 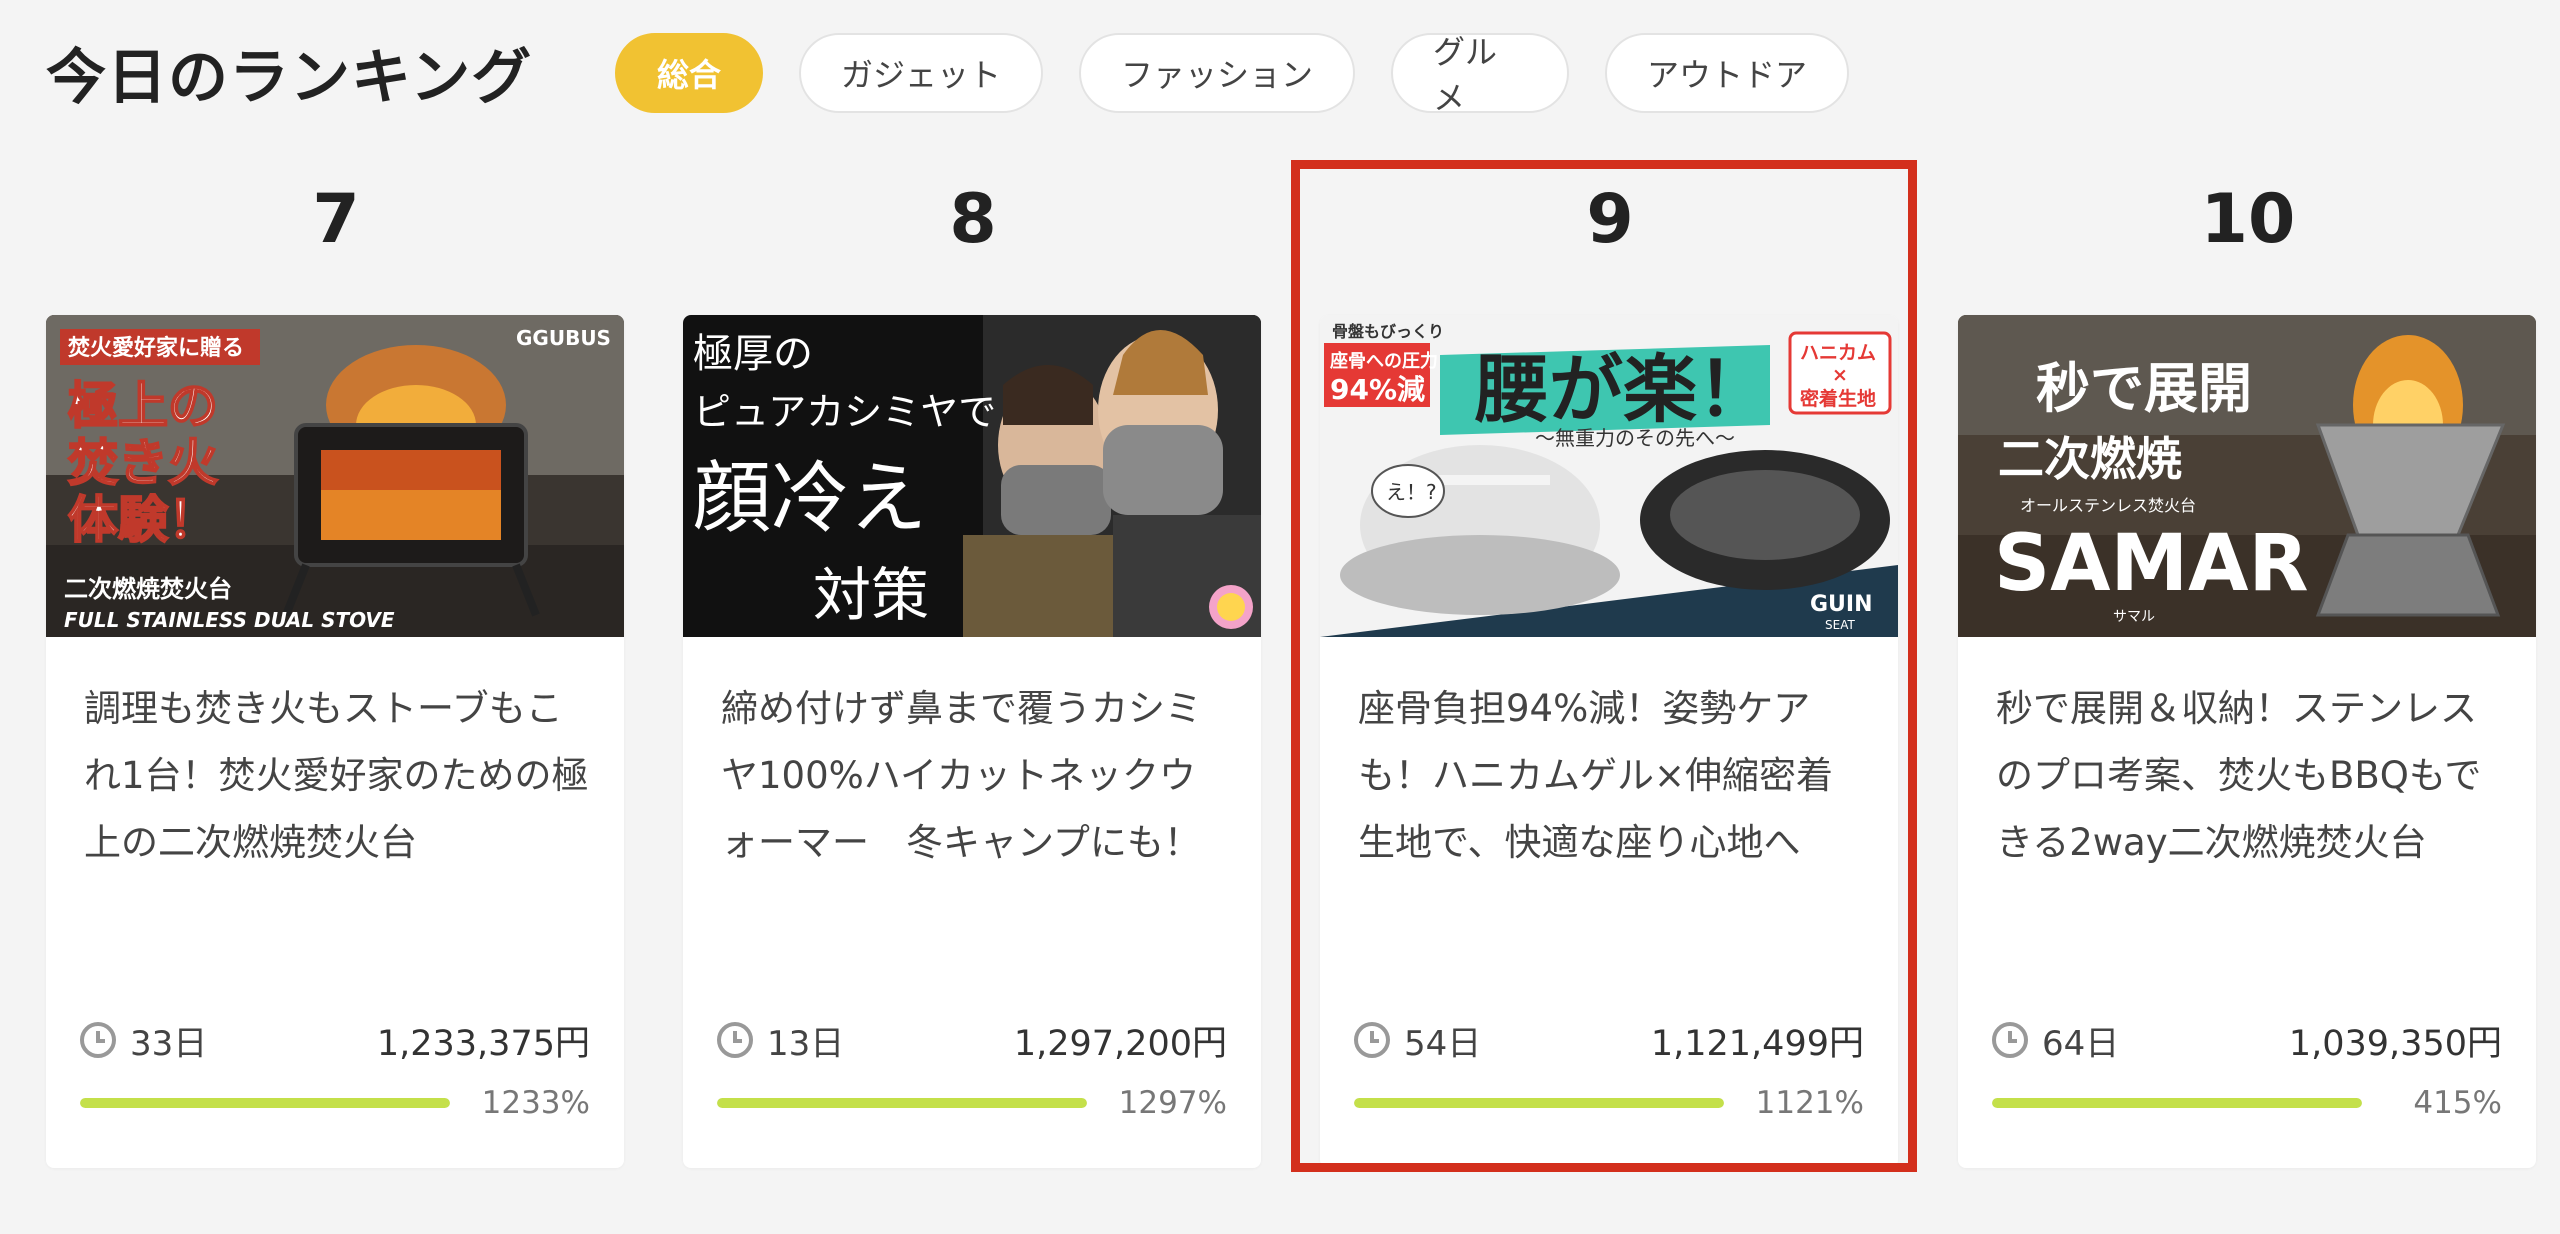 What do you see at coordinates (921, 73) in the screenshot?
I see `tab-gadget: ガジェット` at bounding box center [921, 73].